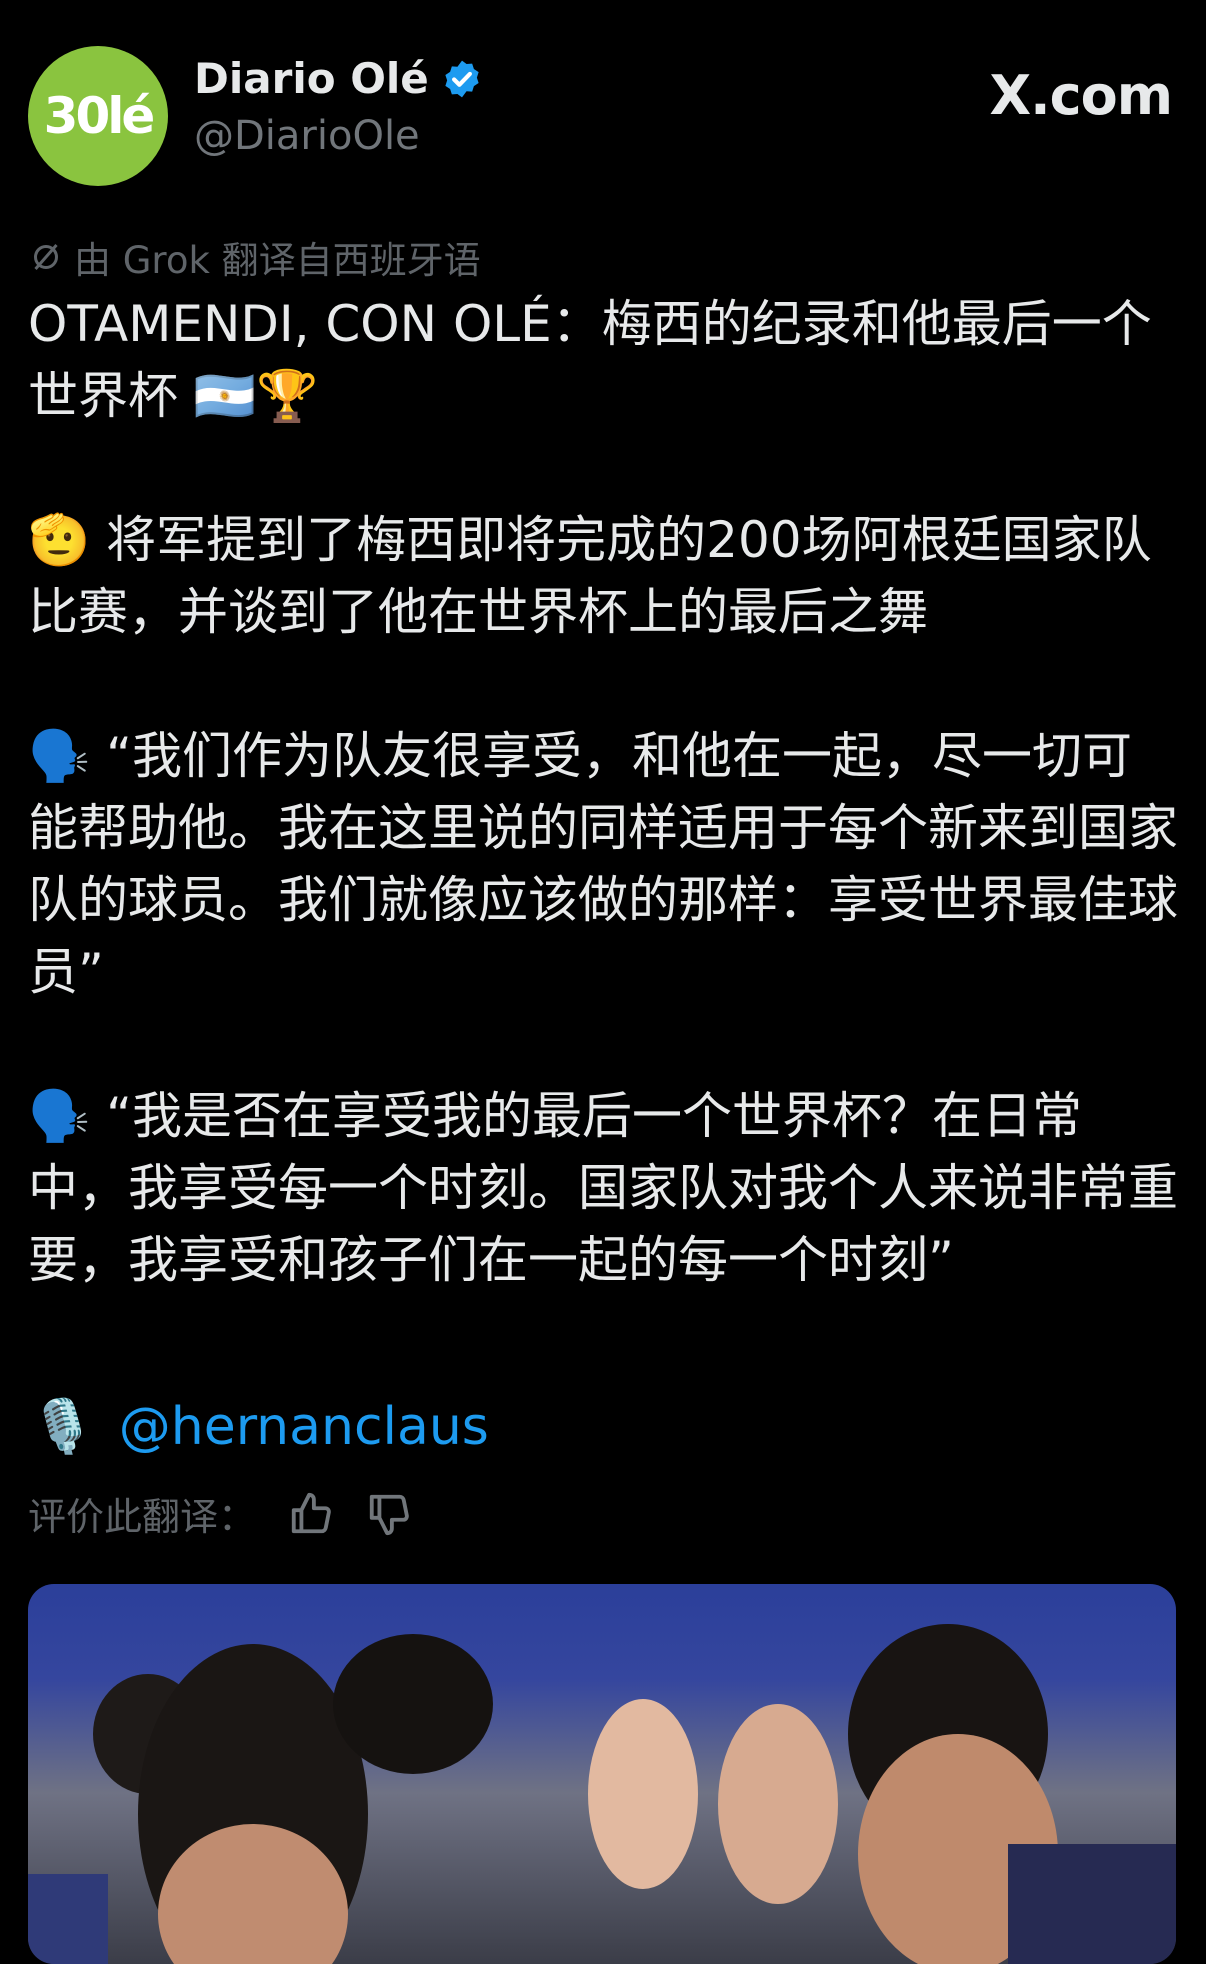 This screenshot has width=1206, height=1964. Describe the element at coordinates (311, 1514) in the screenshot. I see `thumbs-up-icon` at that location.